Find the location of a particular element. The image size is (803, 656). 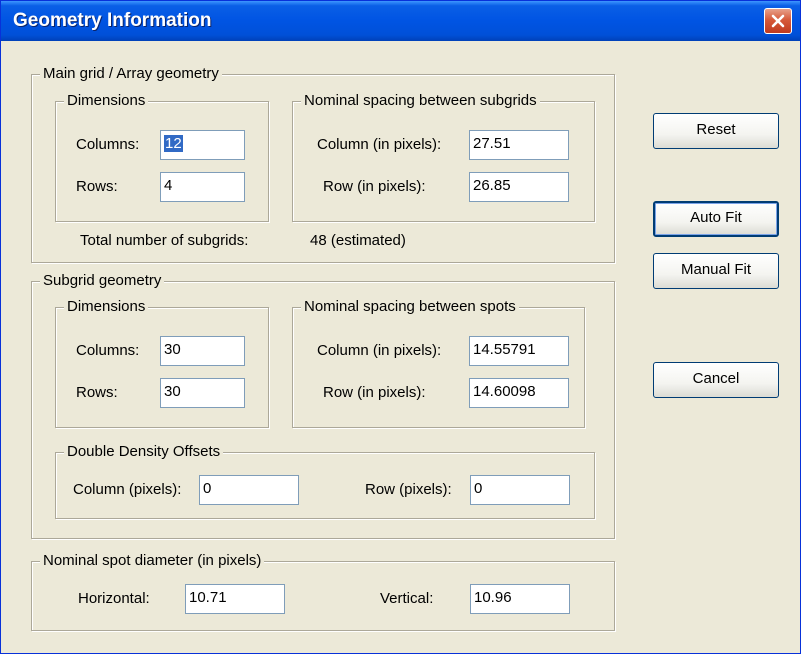

main-grid-dimensions-group: Dimensions Columns: 12 Rows: 4 is located at coordinates (162, 157).